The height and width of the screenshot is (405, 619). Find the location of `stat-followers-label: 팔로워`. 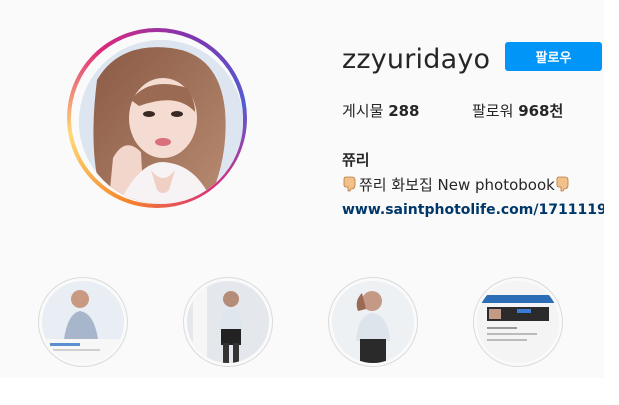

stat-followers-label: 팔로워 is located at coordinates (493, 111).